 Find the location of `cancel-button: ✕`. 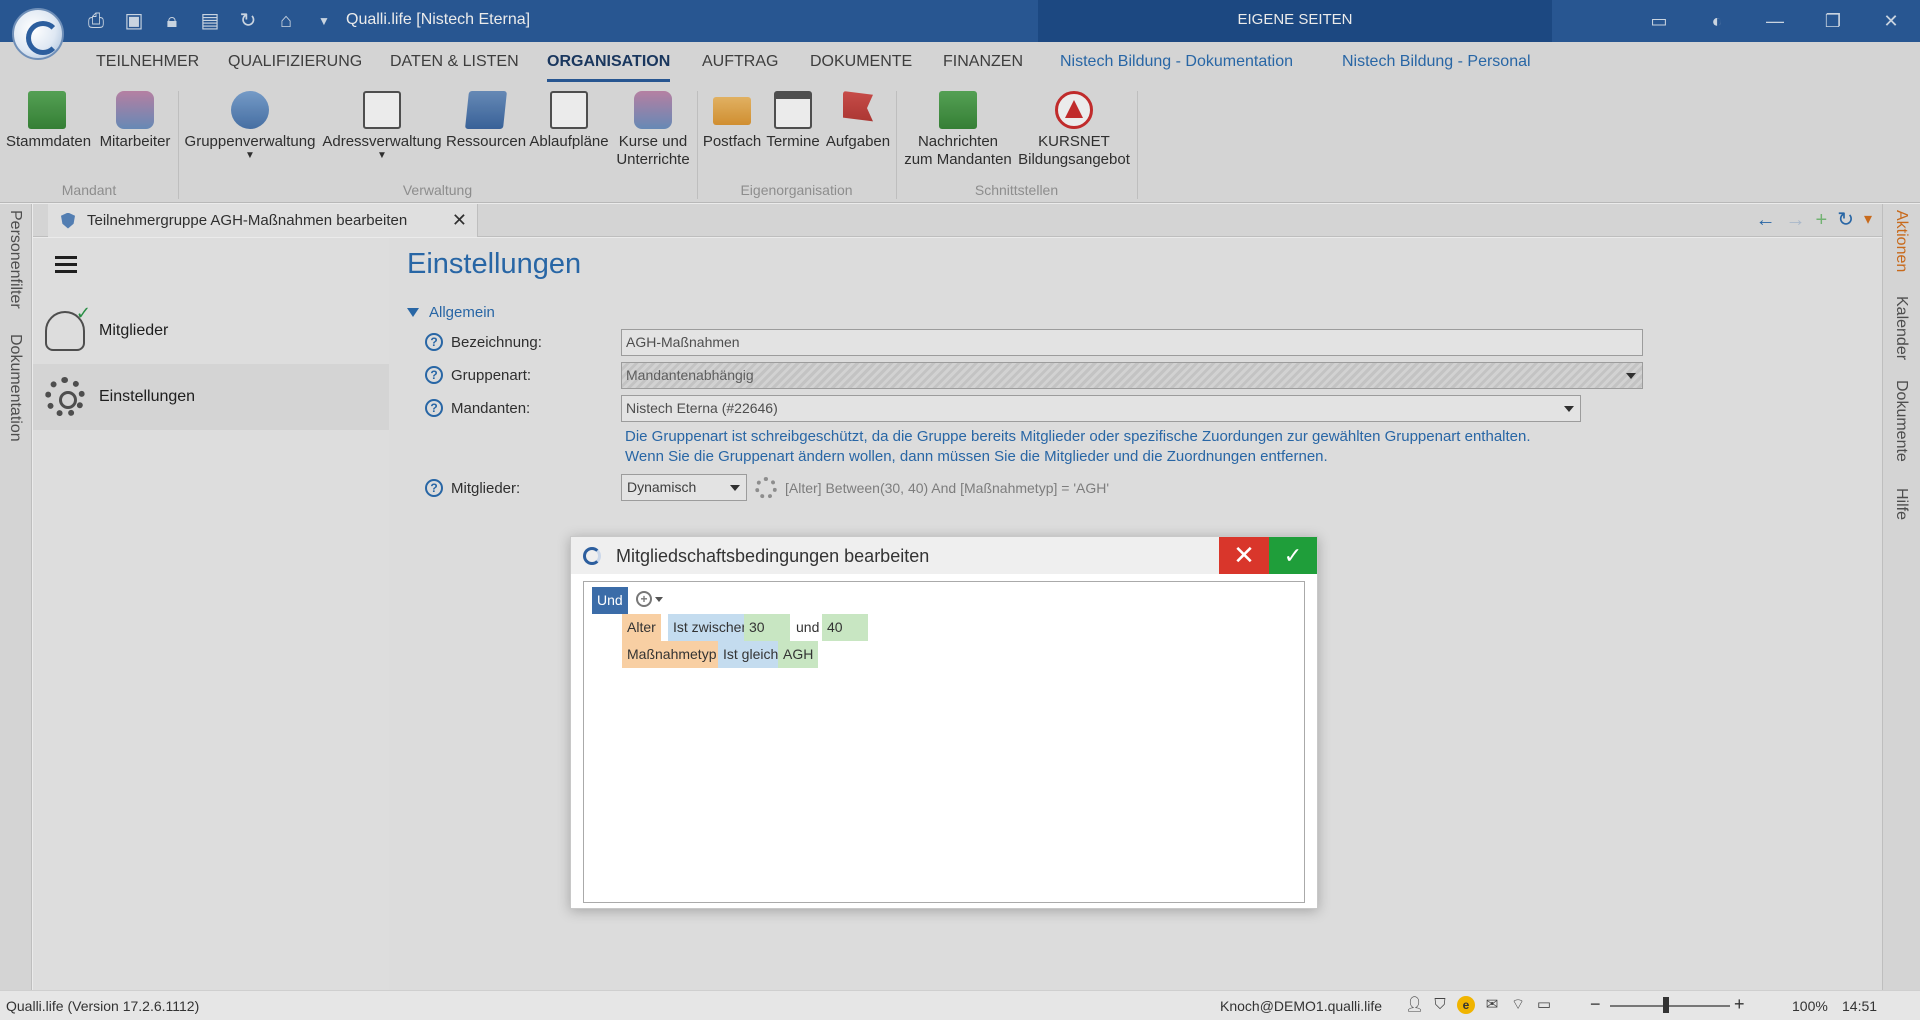

cancel-button: ✕ is located at coordinates (1244, 555).